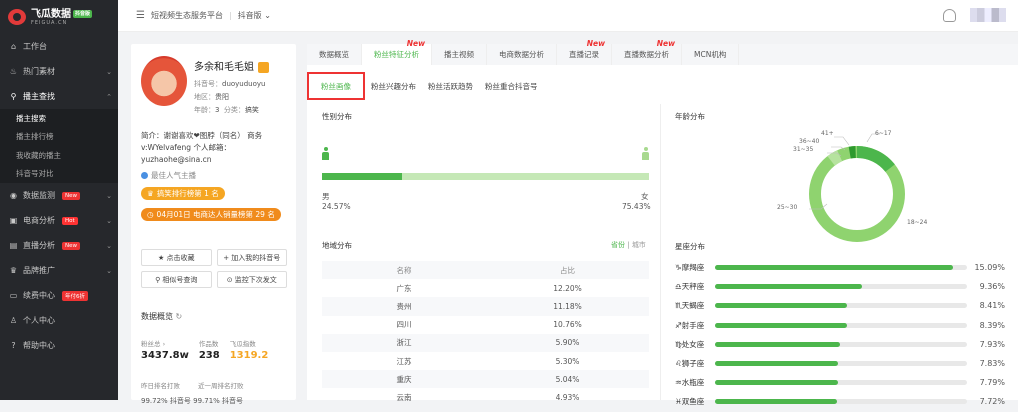  I want to click on tab-videos: 播主视频, so click(459, 54).